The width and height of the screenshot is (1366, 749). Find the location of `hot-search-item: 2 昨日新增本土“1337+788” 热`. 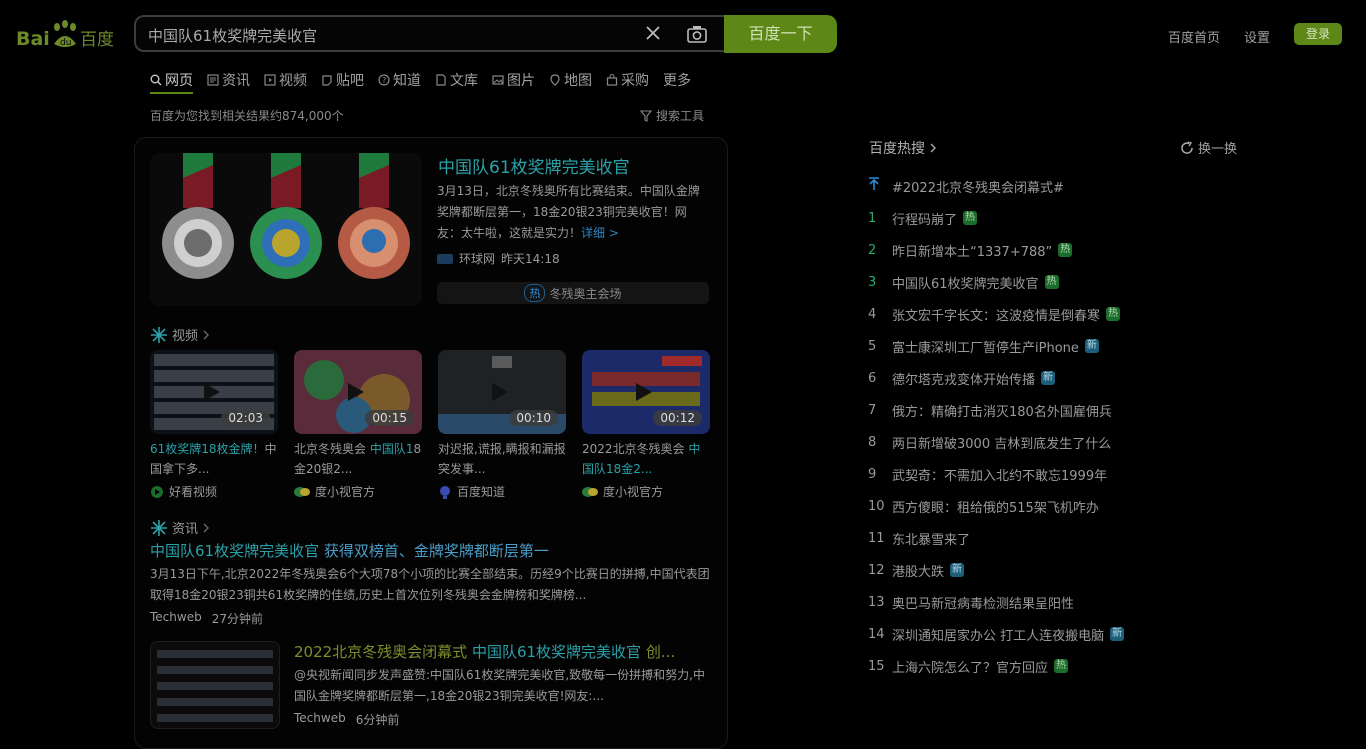

hot-search-item: 2 昨日新增本土“1337+788” 热 is located at coordinates (1018, 250).